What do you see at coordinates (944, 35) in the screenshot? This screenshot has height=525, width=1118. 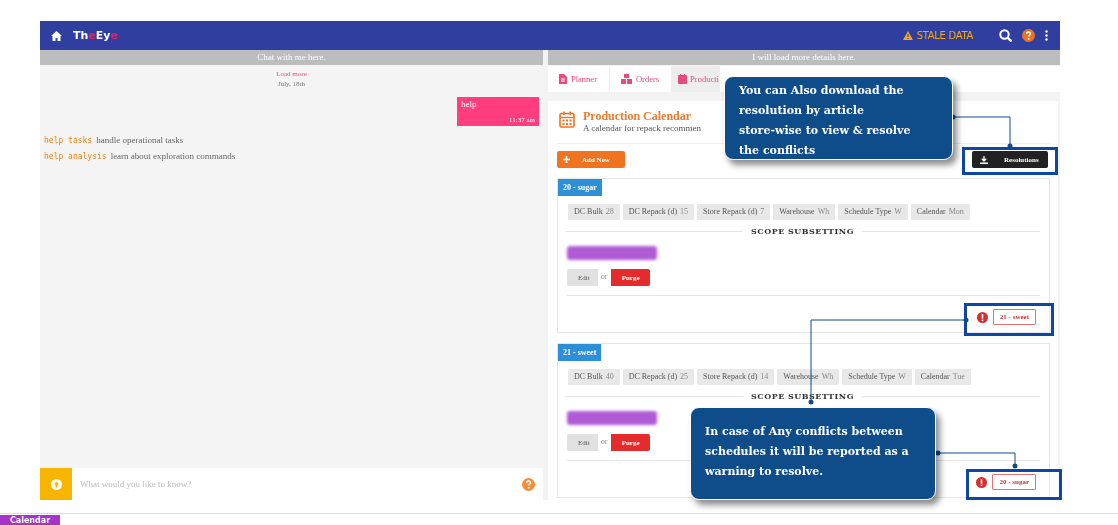 I see `stale-data-label: STALE DATA` at bounding box center [944, 35].